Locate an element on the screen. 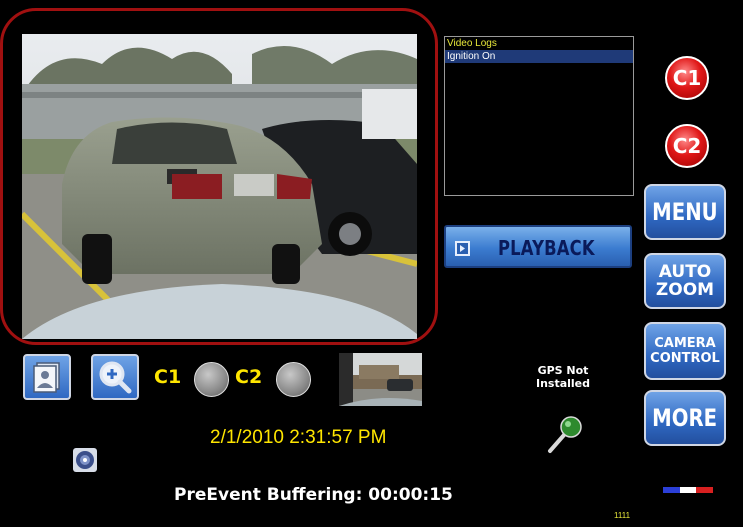 The height and width of the screenshot is (527, 743). gps-target-button is located at coordinates (85, 460).